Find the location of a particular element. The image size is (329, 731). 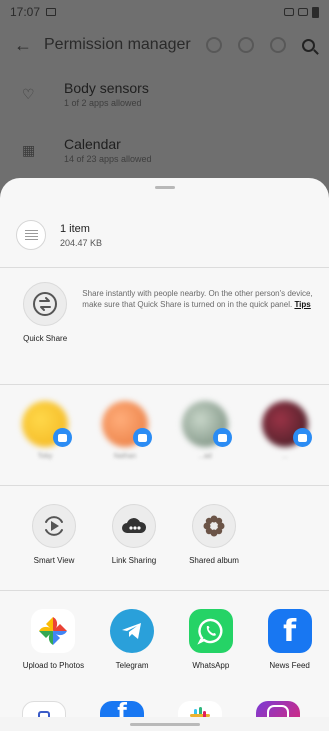

permission-title: Calendar is located at coordinates (92, 144).